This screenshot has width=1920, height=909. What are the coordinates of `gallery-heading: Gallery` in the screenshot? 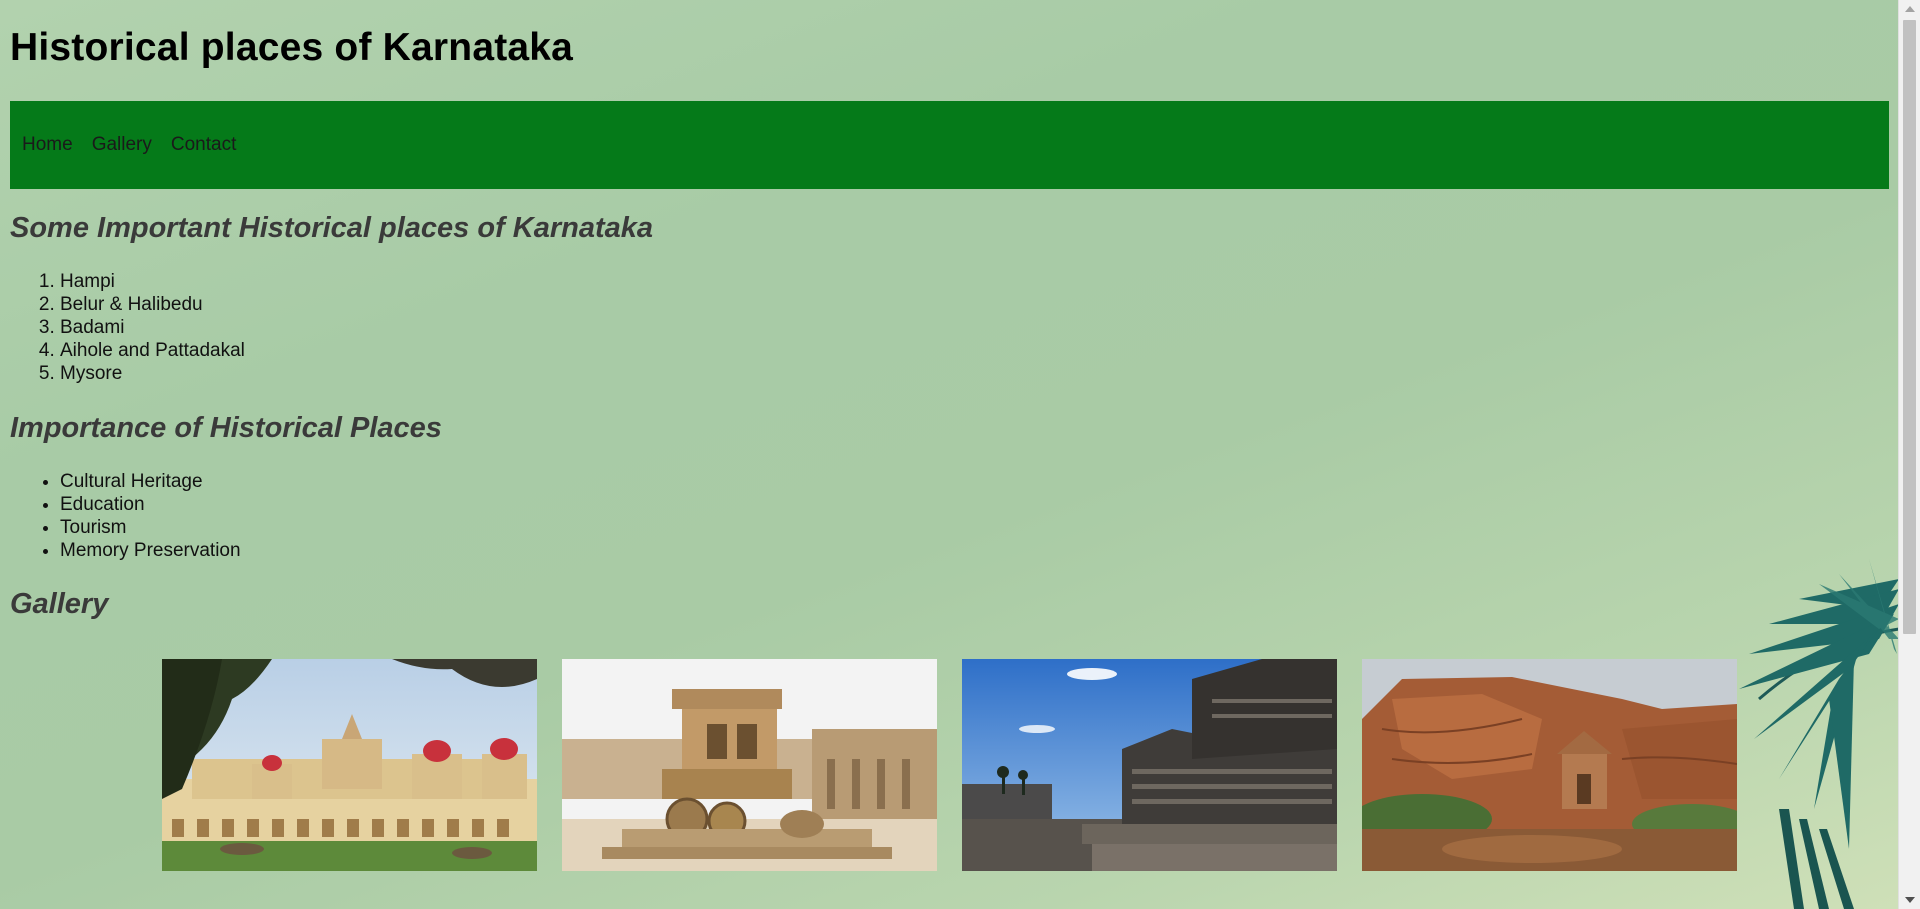 It's located at (59, 604).